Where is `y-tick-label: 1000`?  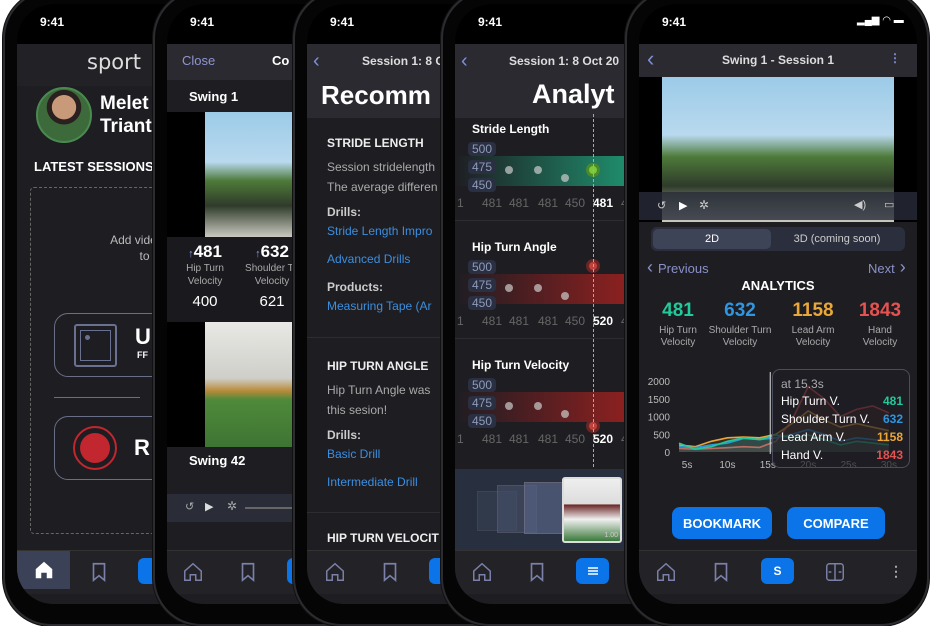 y-tick-label: 1000 is located at coordinates (659, 418).